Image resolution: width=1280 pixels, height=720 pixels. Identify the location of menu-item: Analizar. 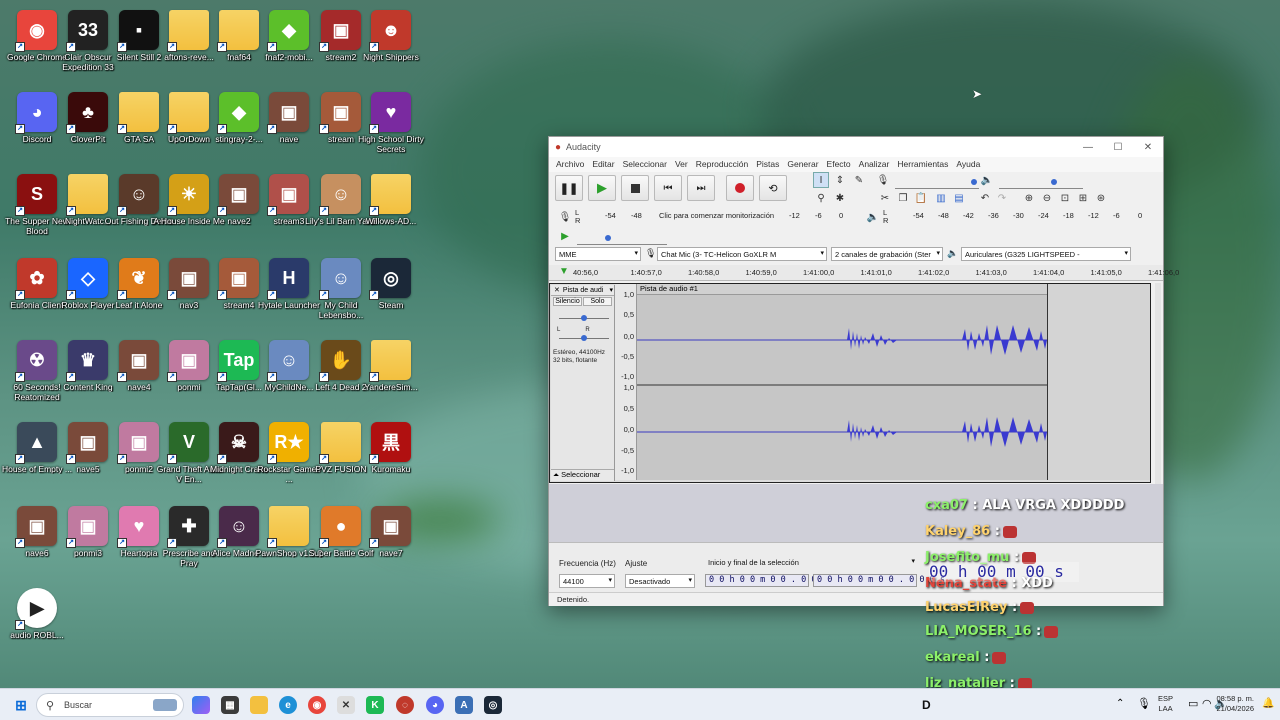
(874, 164).